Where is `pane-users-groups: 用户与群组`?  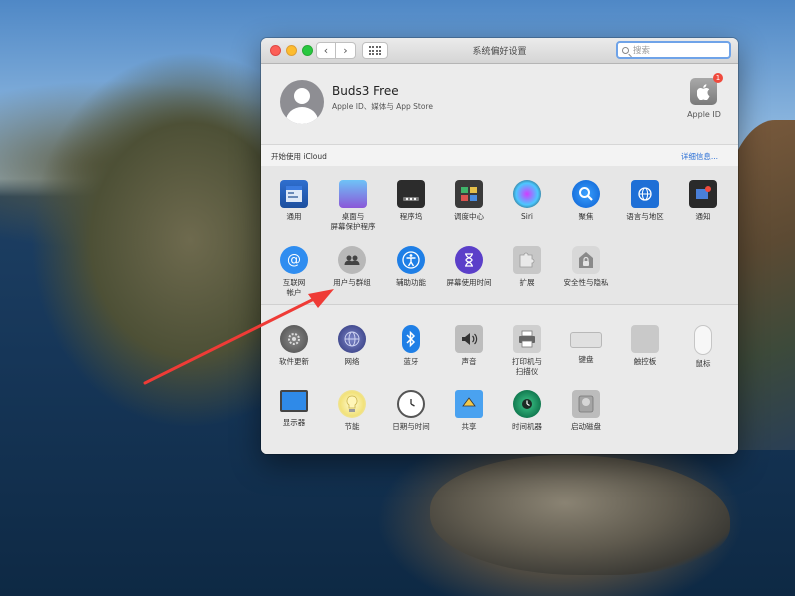 pane-users-groups: 用户与群组 is located at coordinates (352, 267).